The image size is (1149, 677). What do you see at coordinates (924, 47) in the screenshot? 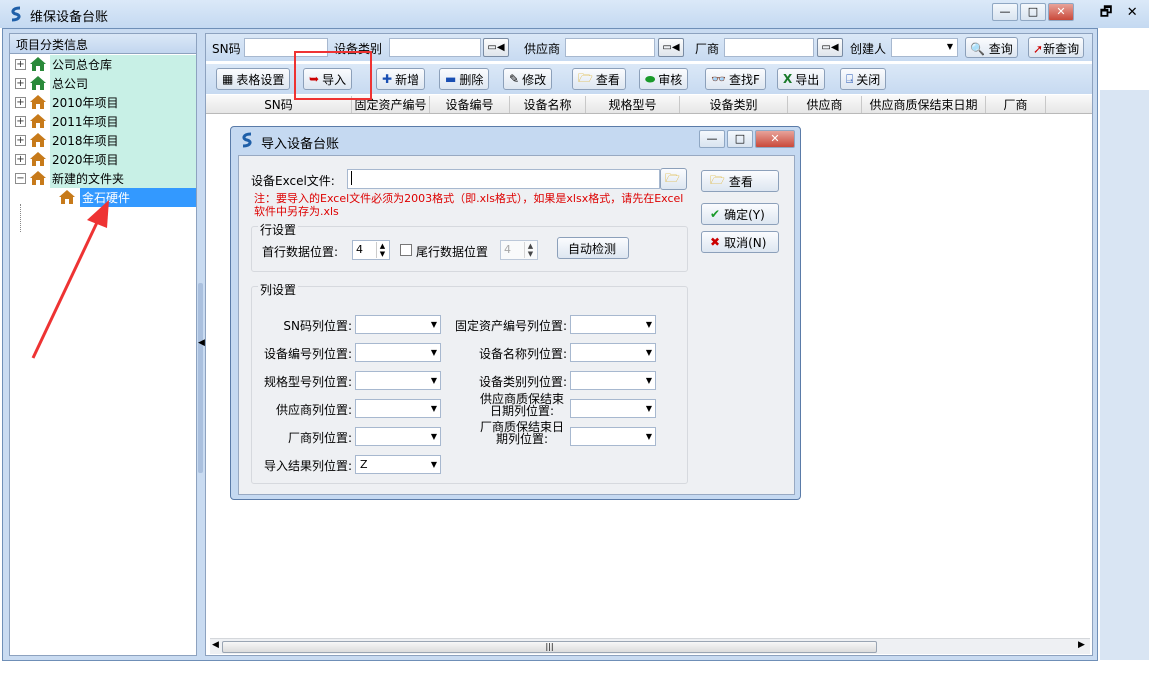
I see `creator-select: ▼` at bounding box center [924, 47].